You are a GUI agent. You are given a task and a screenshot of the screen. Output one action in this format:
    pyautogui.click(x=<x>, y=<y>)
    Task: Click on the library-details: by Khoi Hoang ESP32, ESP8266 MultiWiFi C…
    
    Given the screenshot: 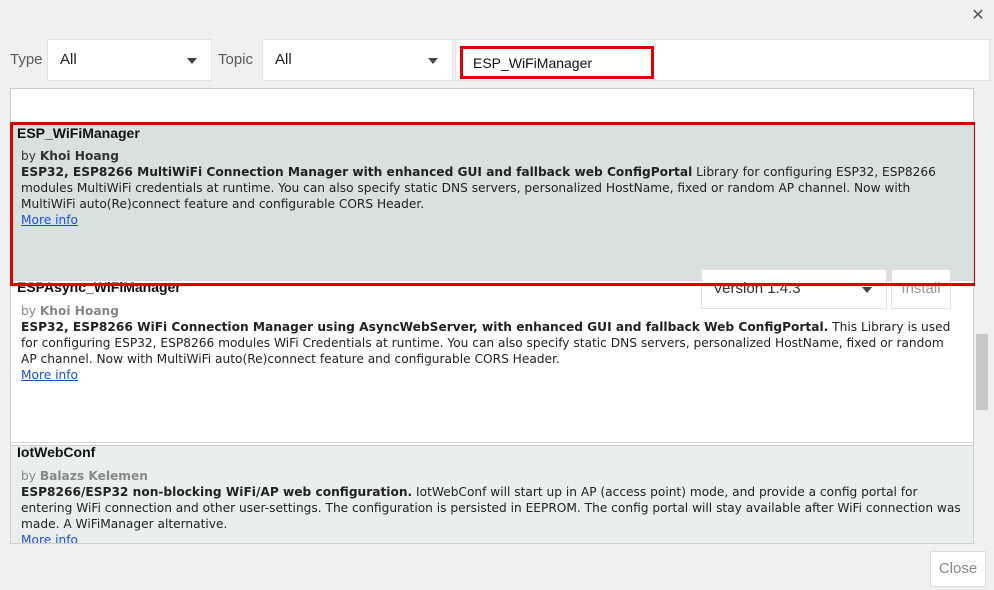 What is the action you would take?
    pyautogui.click(x=491, y=188)
    